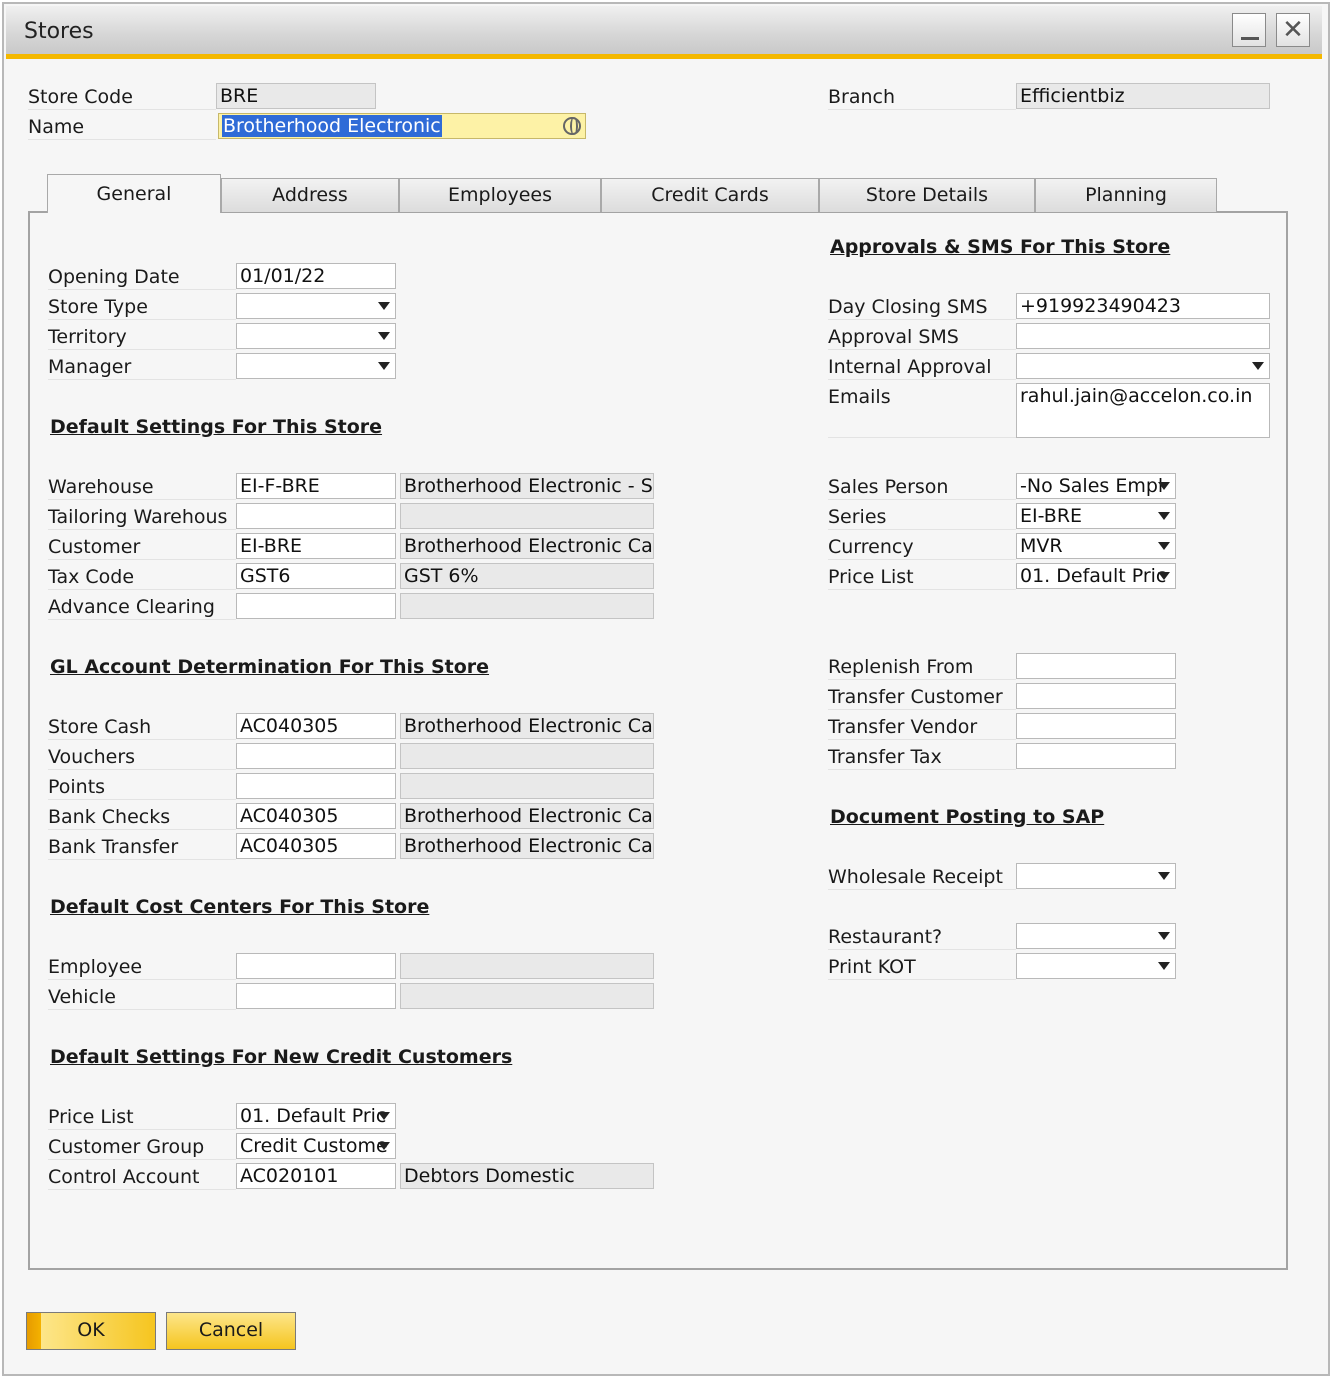 Image resolution: width=1332 pixels, height=1378 pixels. I want to click on bank-transfer-label: Bank Transfer, so click(142, 847).